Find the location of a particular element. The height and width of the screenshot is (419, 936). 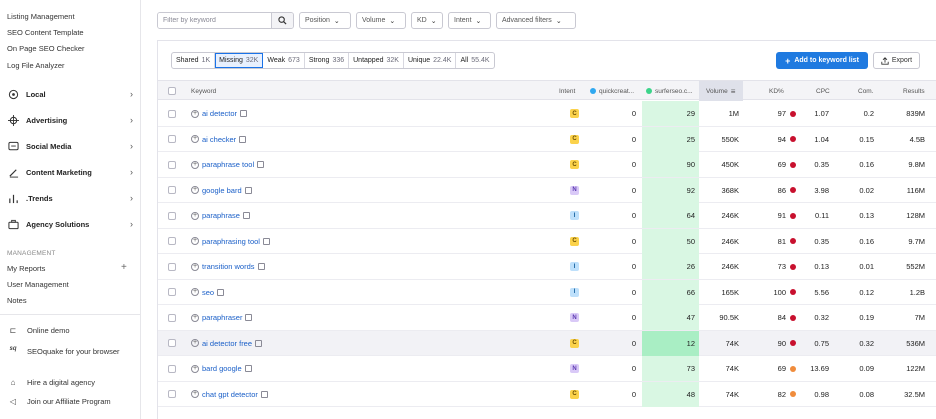

keyword-cell: + paraphraser is located at coordinates (222, 317).